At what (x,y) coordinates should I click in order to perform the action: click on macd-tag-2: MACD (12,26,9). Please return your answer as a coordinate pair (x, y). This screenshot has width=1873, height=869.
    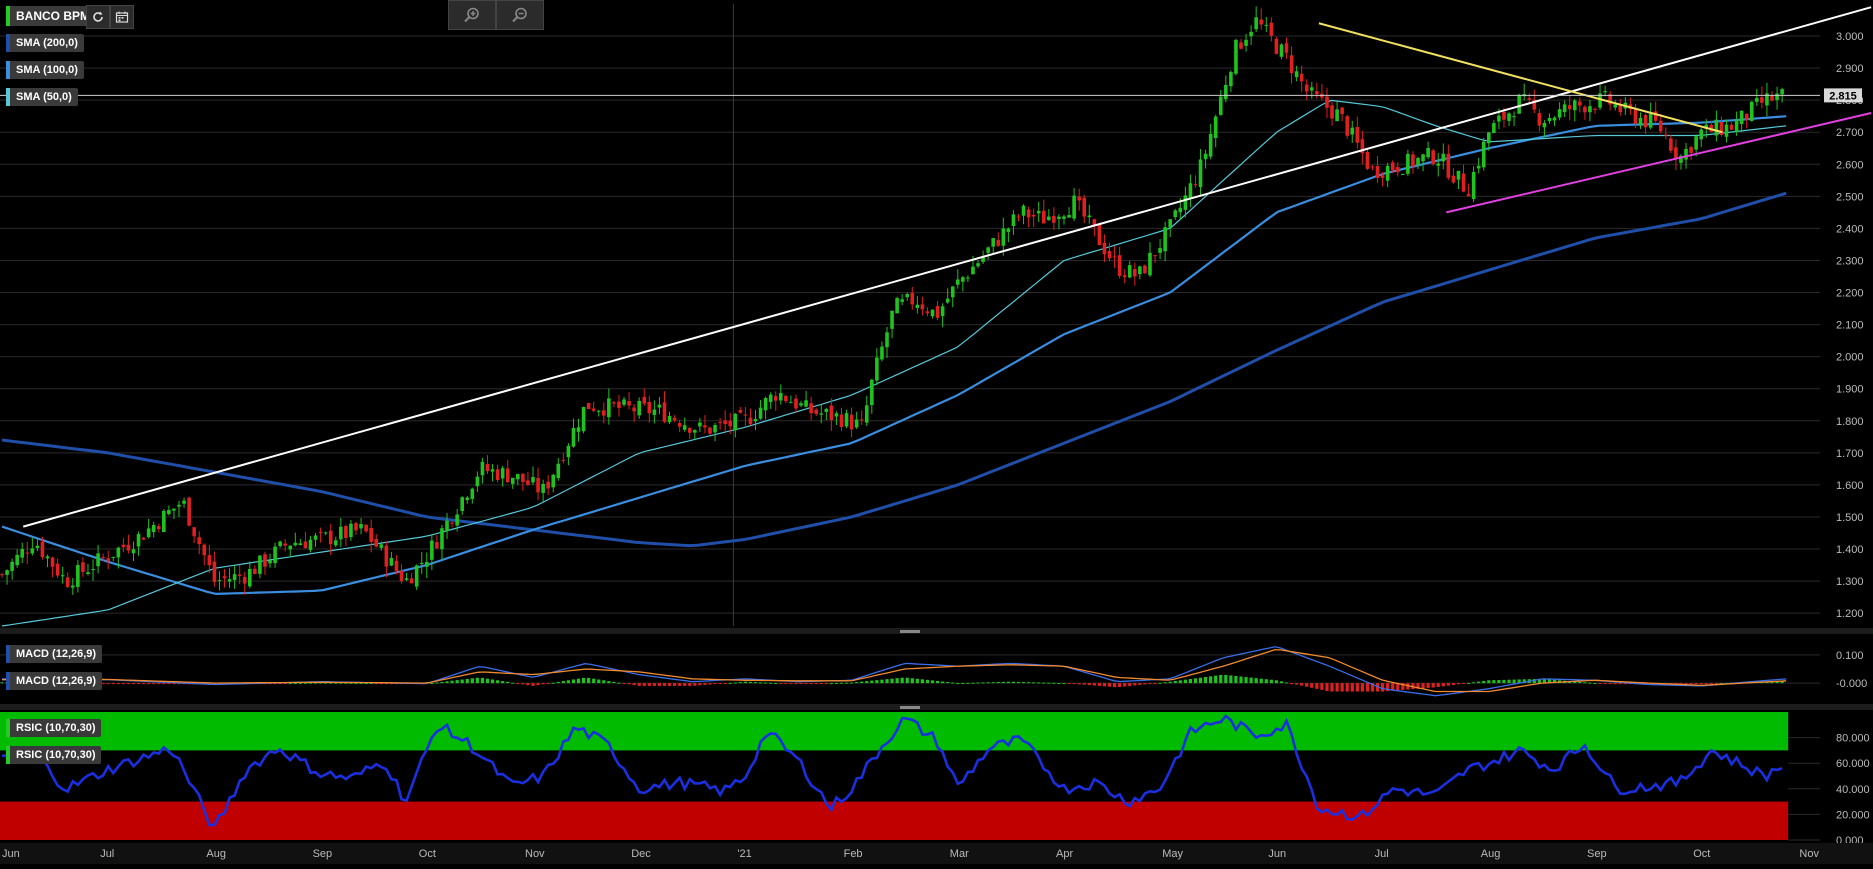
    Looking at the image, I should click on (54, 681).